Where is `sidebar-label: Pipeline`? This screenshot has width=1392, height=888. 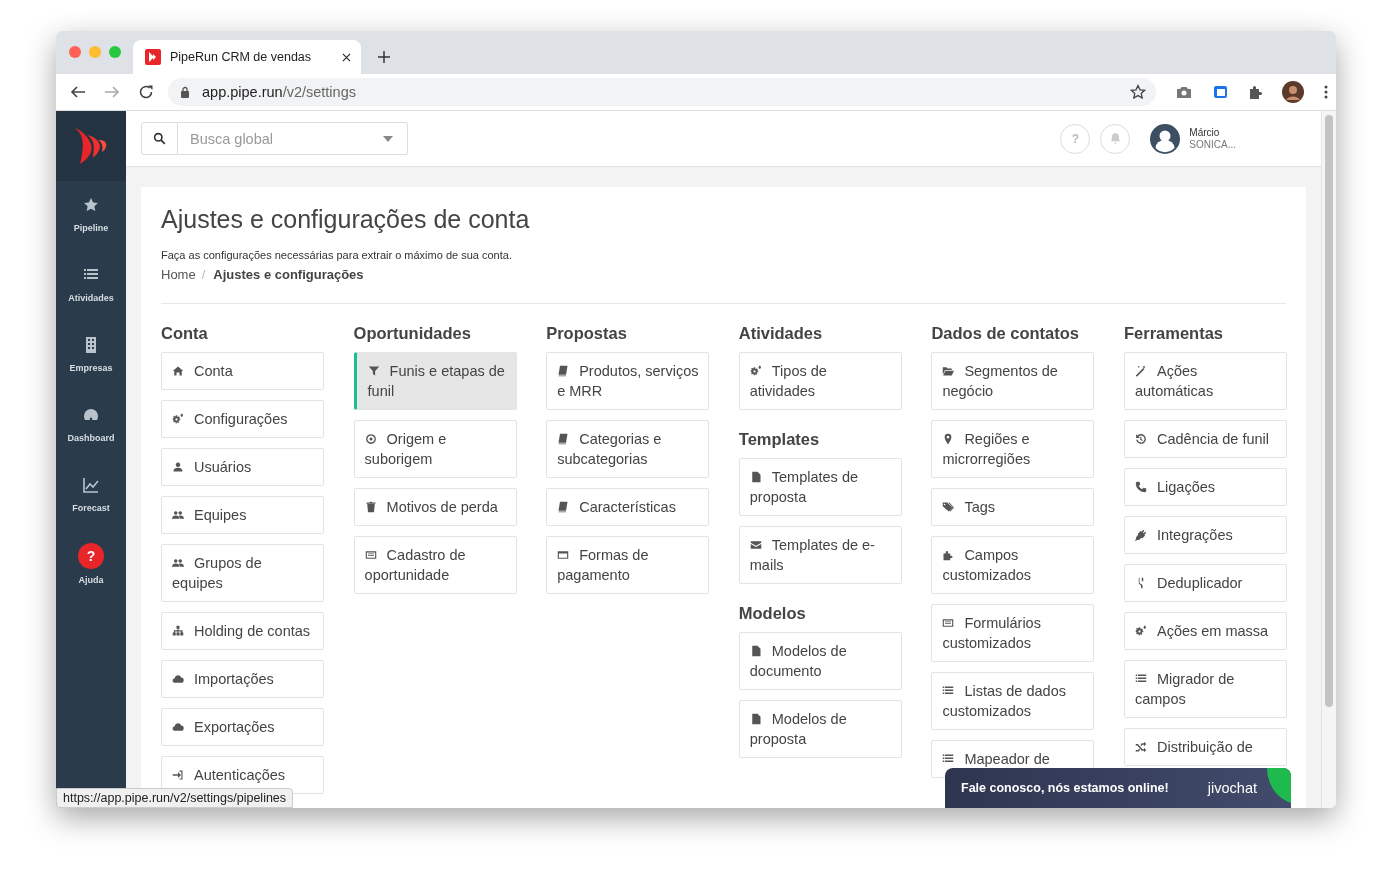
sidebar-label: Pipeline is located at coordinates (91, 228).